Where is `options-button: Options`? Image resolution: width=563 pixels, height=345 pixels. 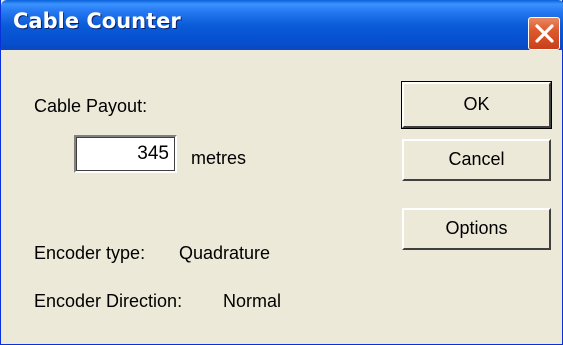
options-button: Options is located at coordinates (476, 229).